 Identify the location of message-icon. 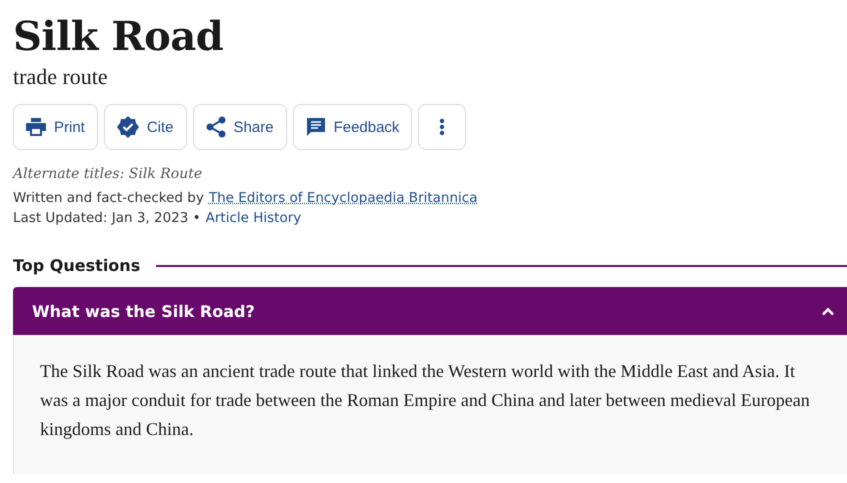
(316, 127).